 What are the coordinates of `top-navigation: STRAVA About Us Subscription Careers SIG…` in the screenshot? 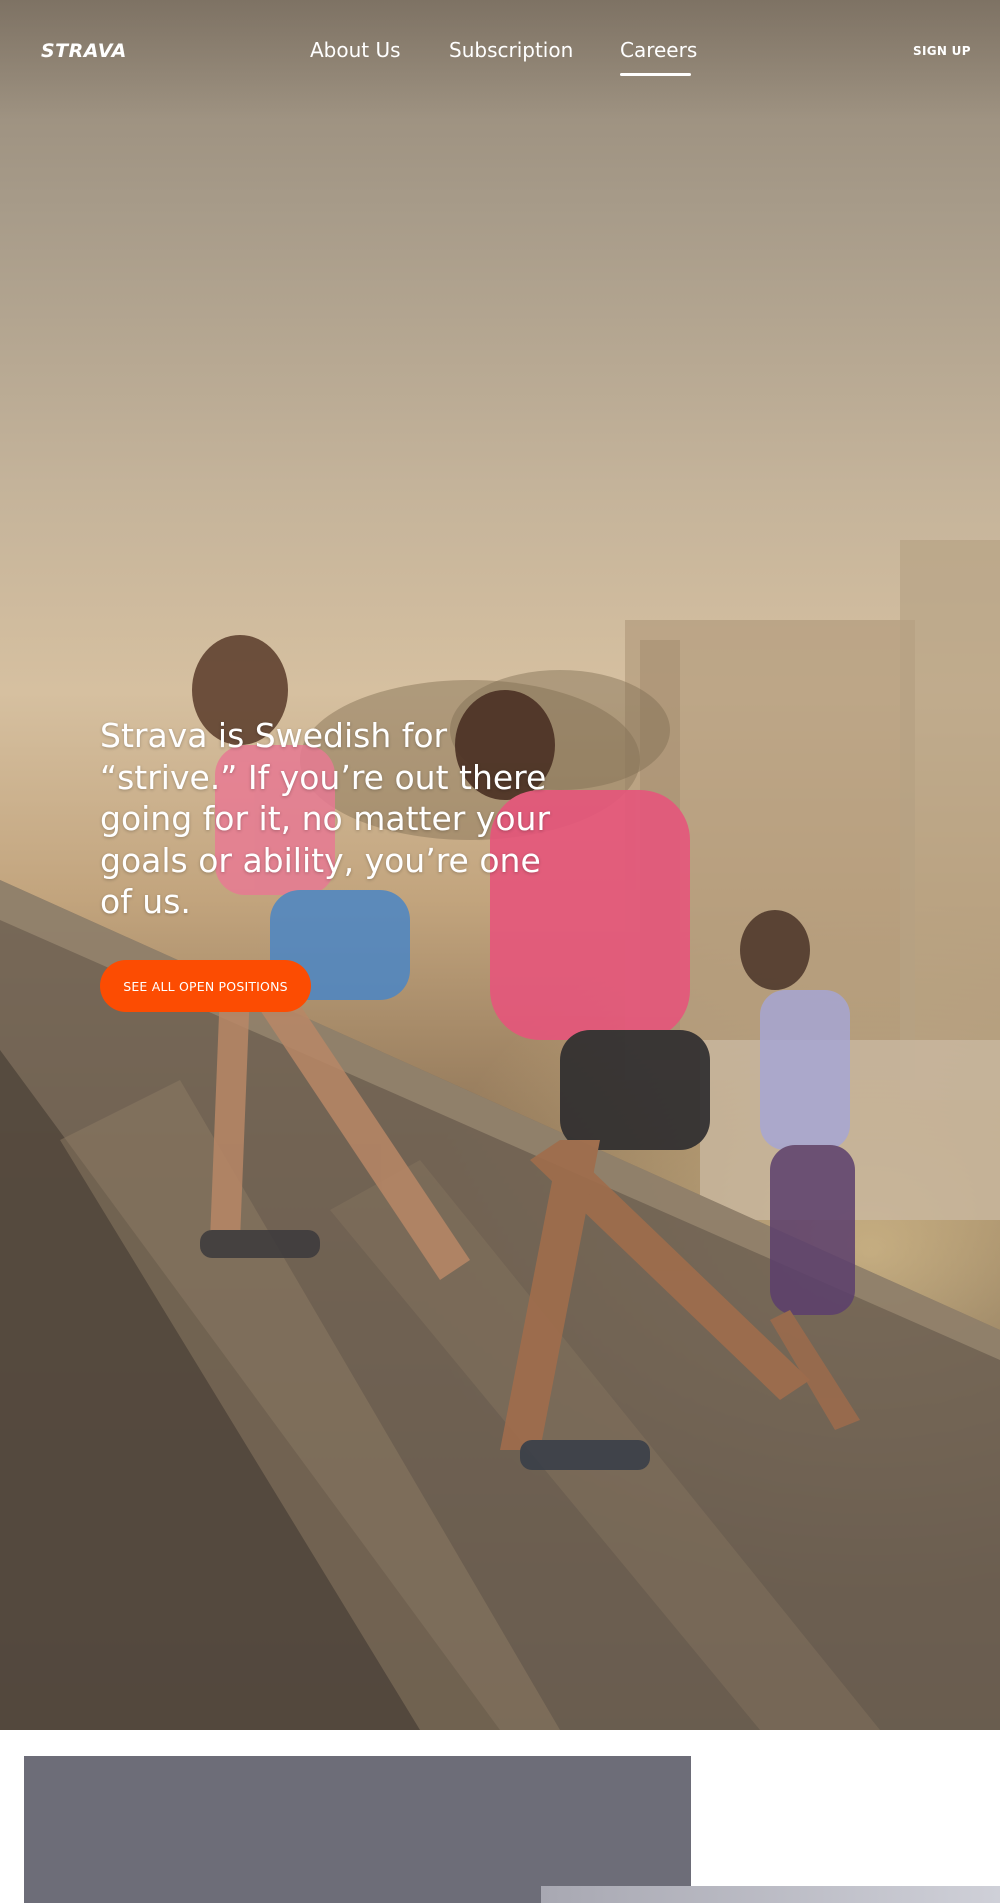 It's located at (500, 50).